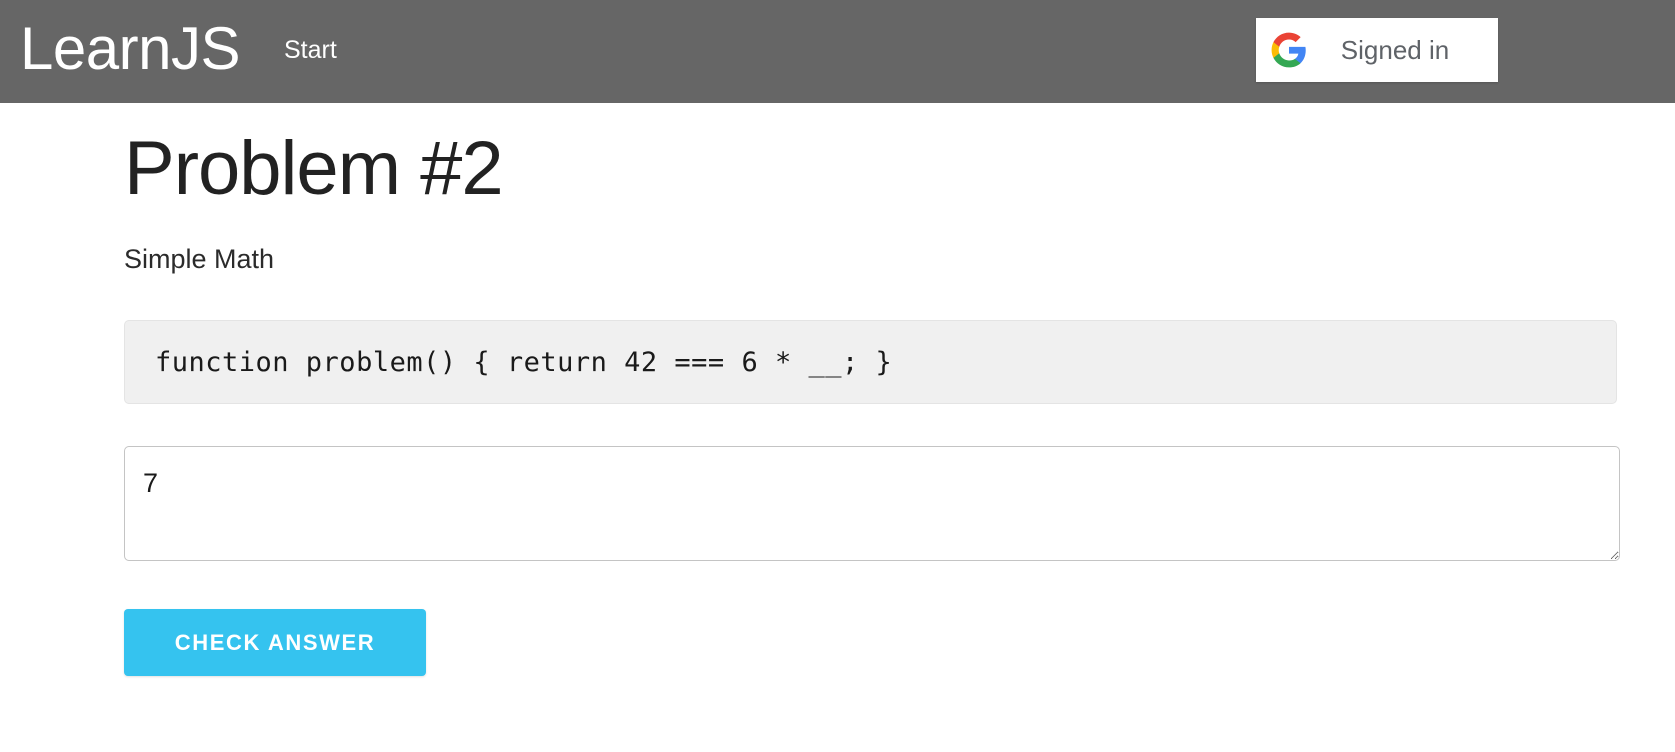 This screenshot has height=752, width=1675. I want to click on top-navbar: LearnJS Start Signed in, so click(837, 51).